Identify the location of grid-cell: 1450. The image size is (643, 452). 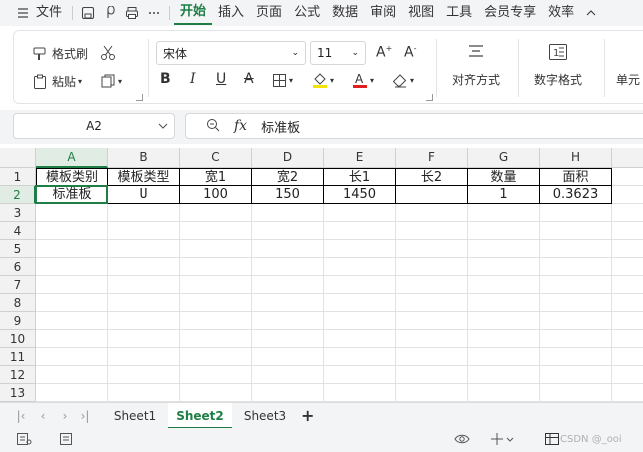
(360, 195).